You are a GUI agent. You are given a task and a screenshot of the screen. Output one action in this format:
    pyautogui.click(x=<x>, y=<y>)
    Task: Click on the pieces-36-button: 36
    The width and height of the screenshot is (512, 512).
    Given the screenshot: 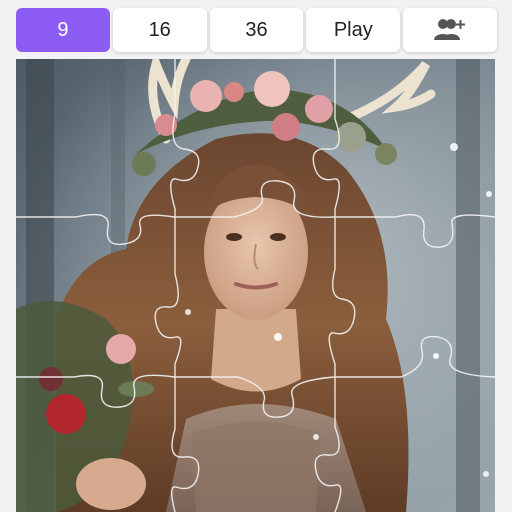 What is the action you would take?
    pyautogui.click(x=256, y=30)
    